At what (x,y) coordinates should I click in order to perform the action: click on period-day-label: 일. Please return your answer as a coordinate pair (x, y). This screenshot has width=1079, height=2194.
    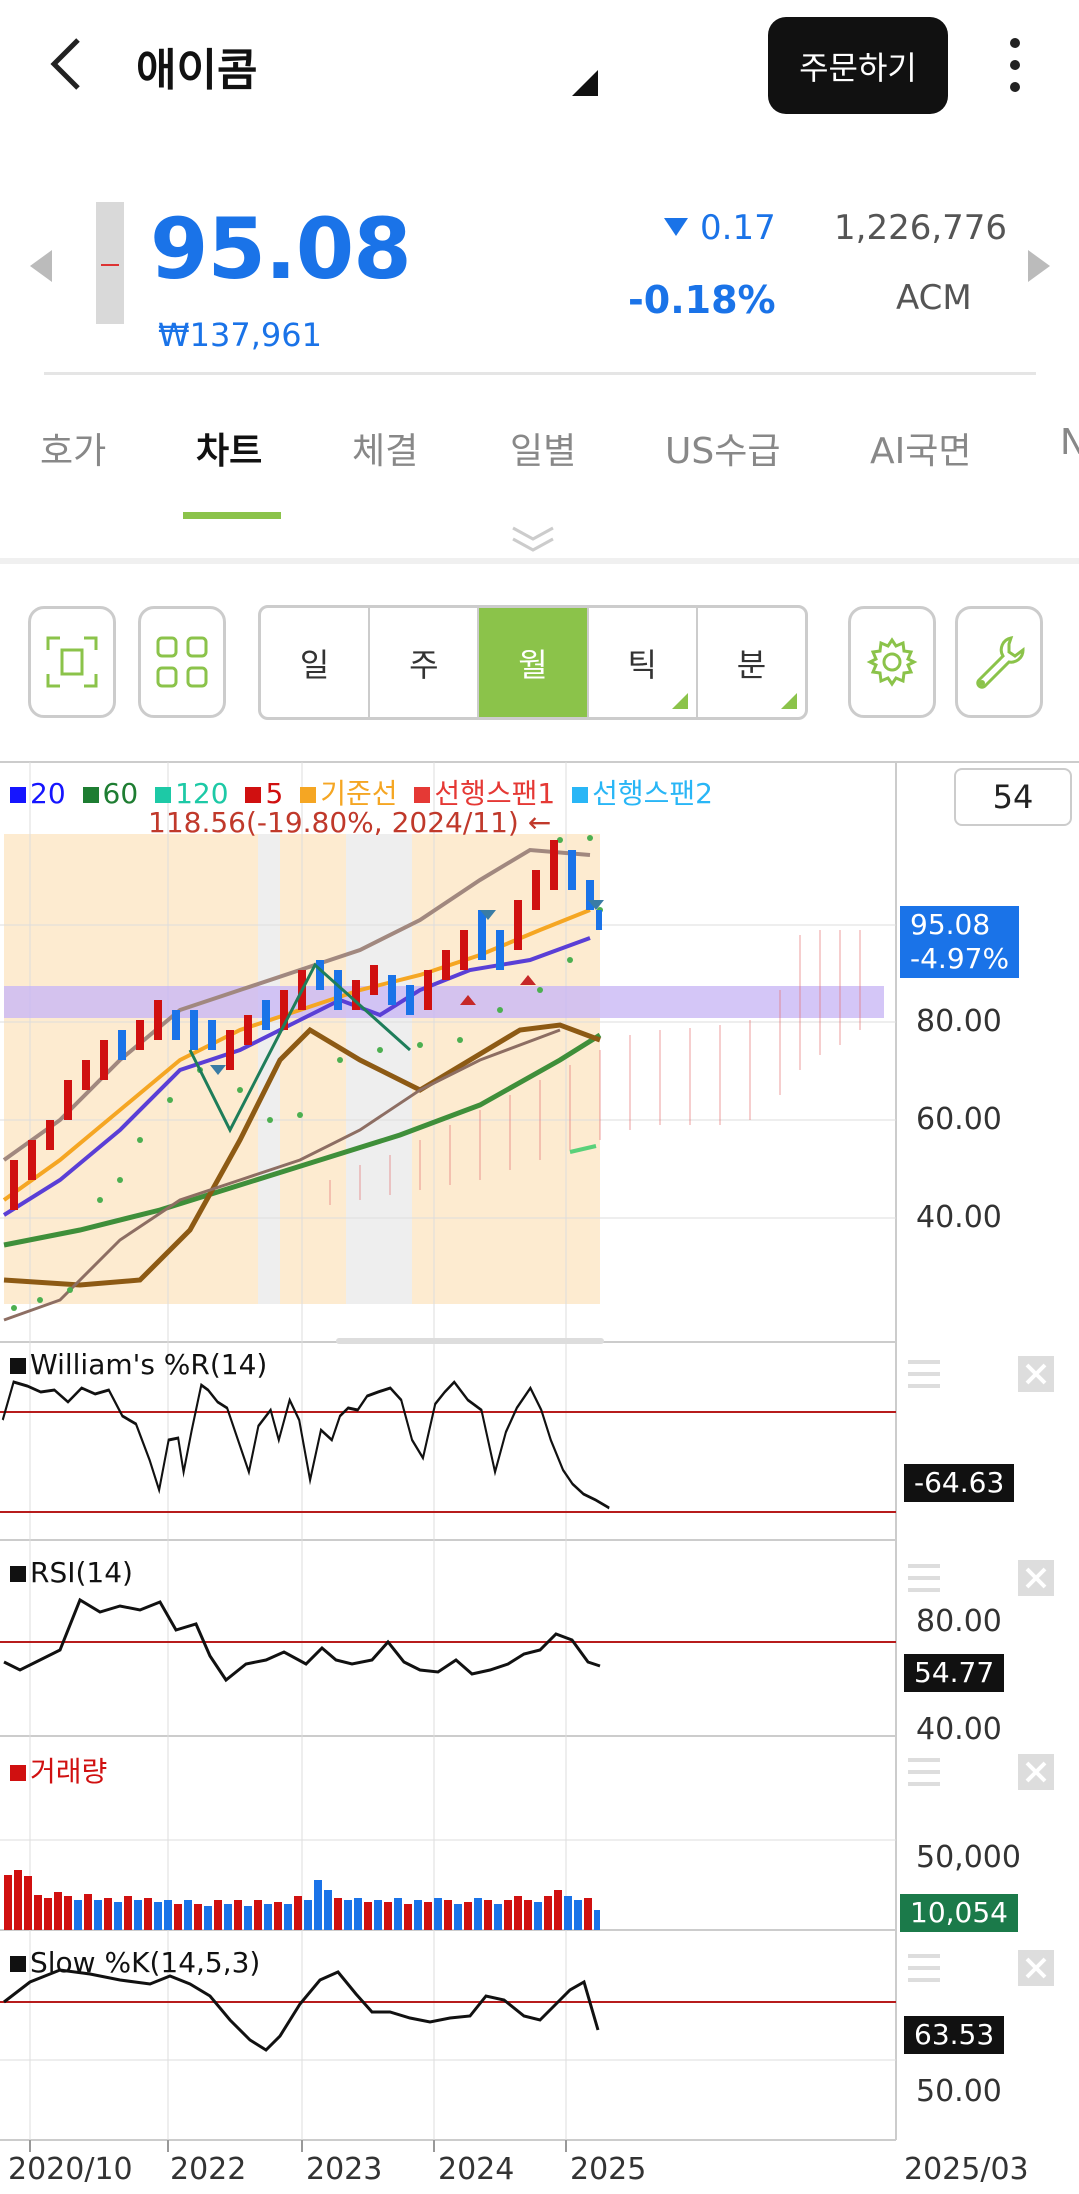
    Looking at the image, I should click on (314, 664).